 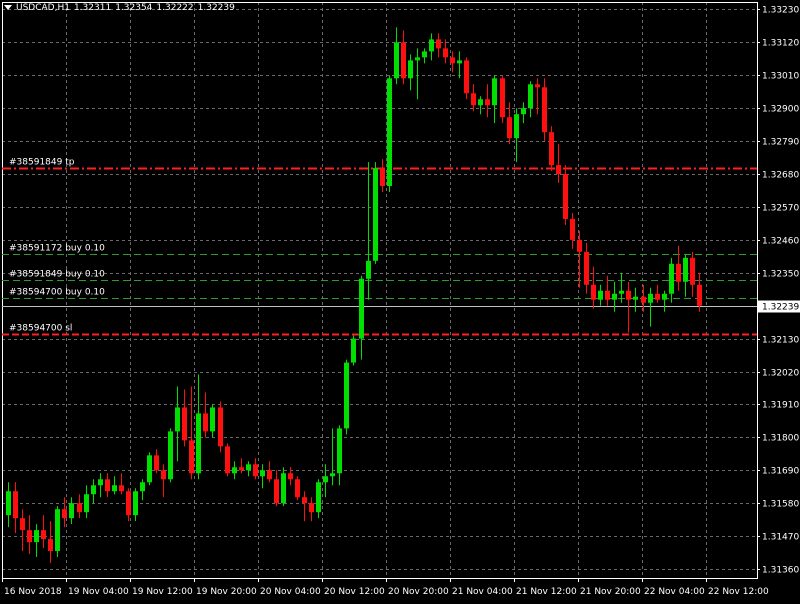 What do you see at coordinates (780, 209) in the screenshot?
I see `price-tick-label: 1.32570` at bounding box center [780, 209].